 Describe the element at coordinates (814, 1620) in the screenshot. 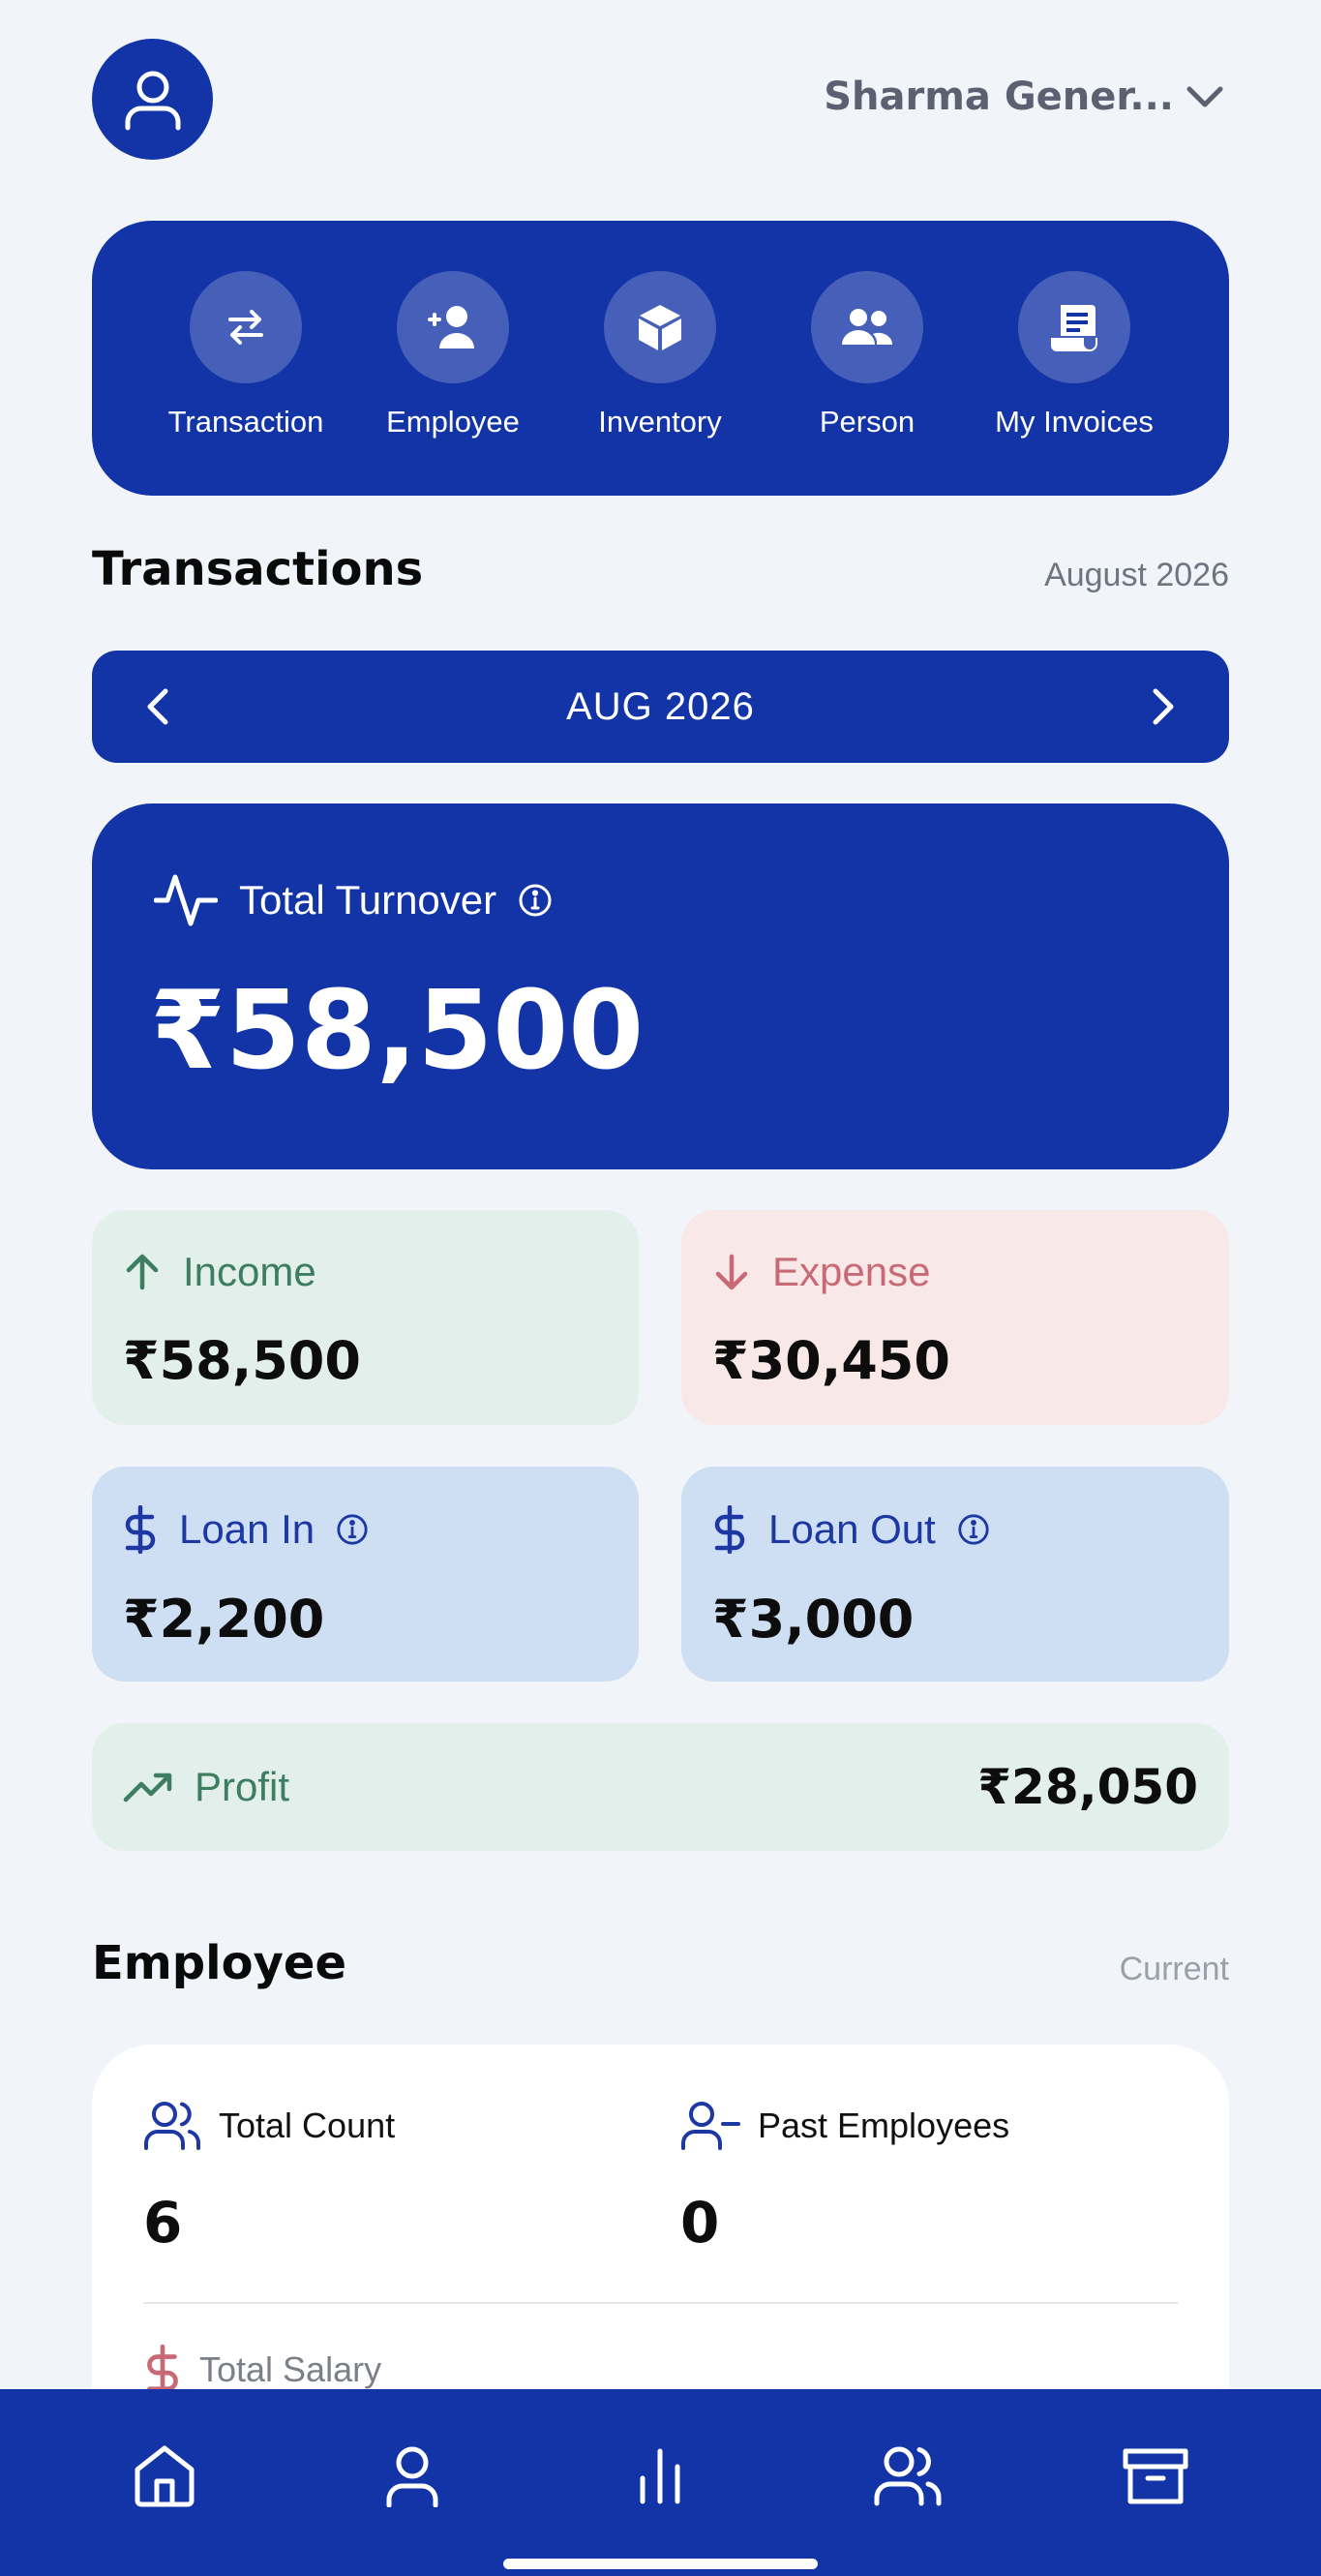

I see `loan-out-amount: ₹3,000` at that location.